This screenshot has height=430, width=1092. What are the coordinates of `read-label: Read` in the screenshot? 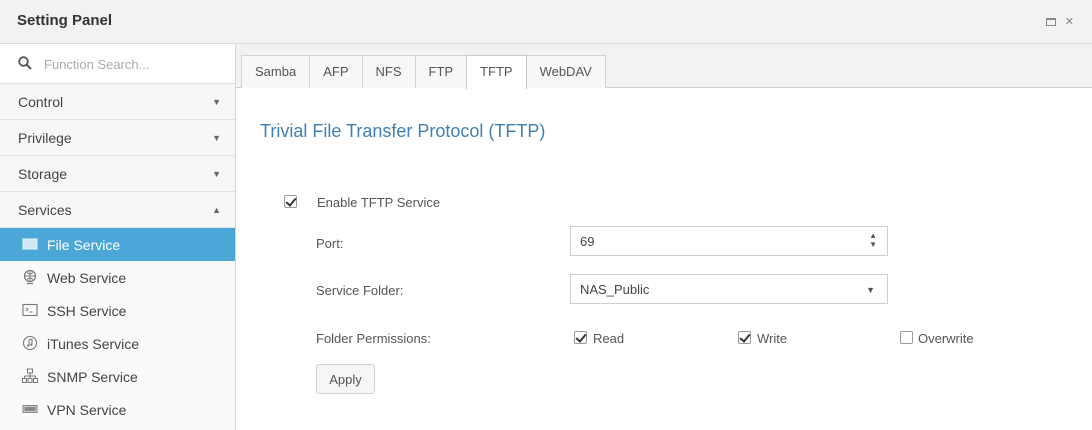 It's located at (609, 338).